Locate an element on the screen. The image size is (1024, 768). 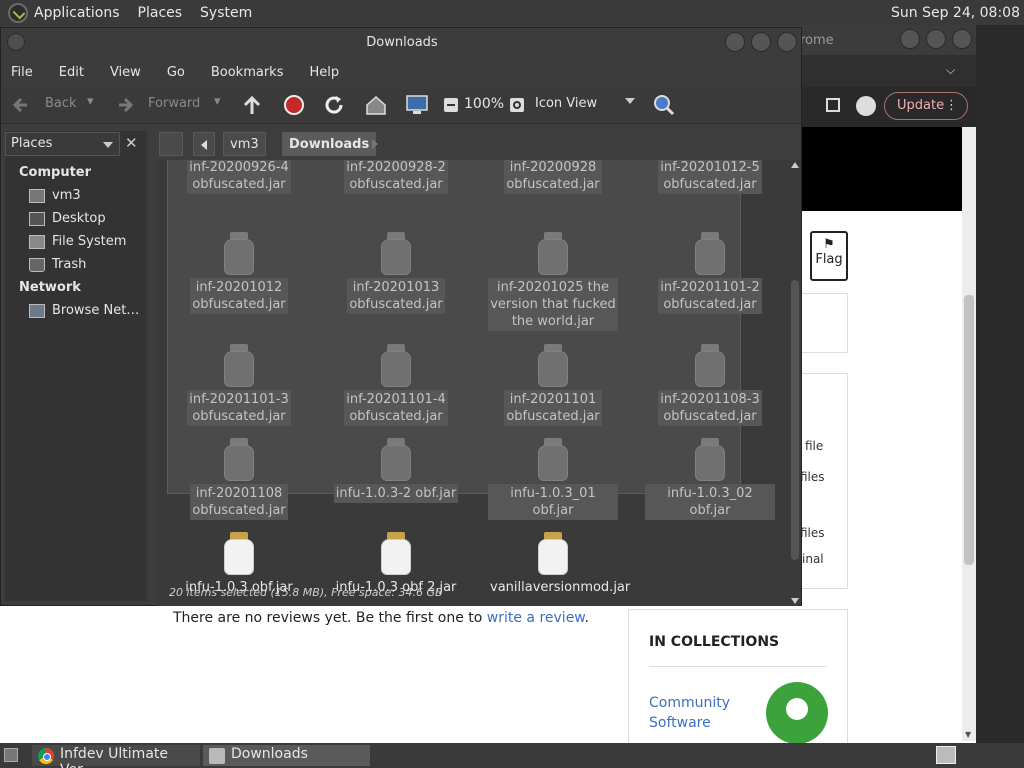
fm-maximize-icon is located at coordinates (761, 42).